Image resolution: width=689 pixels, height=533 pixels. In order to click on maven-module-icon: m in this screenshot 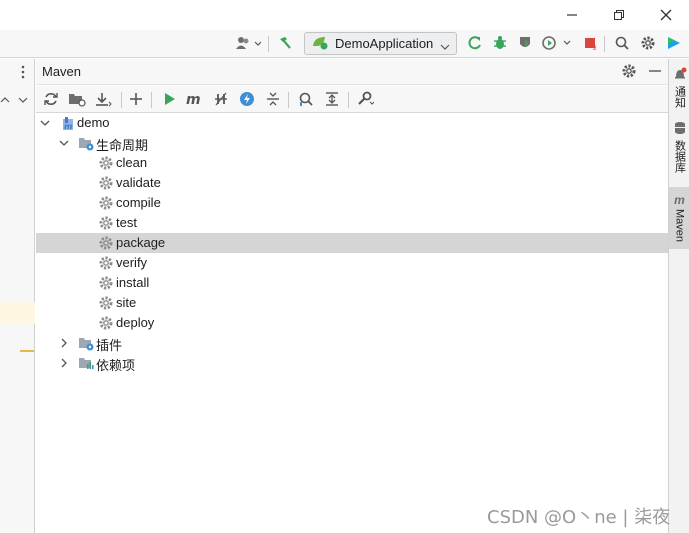, I will do `click(67, 123)`.